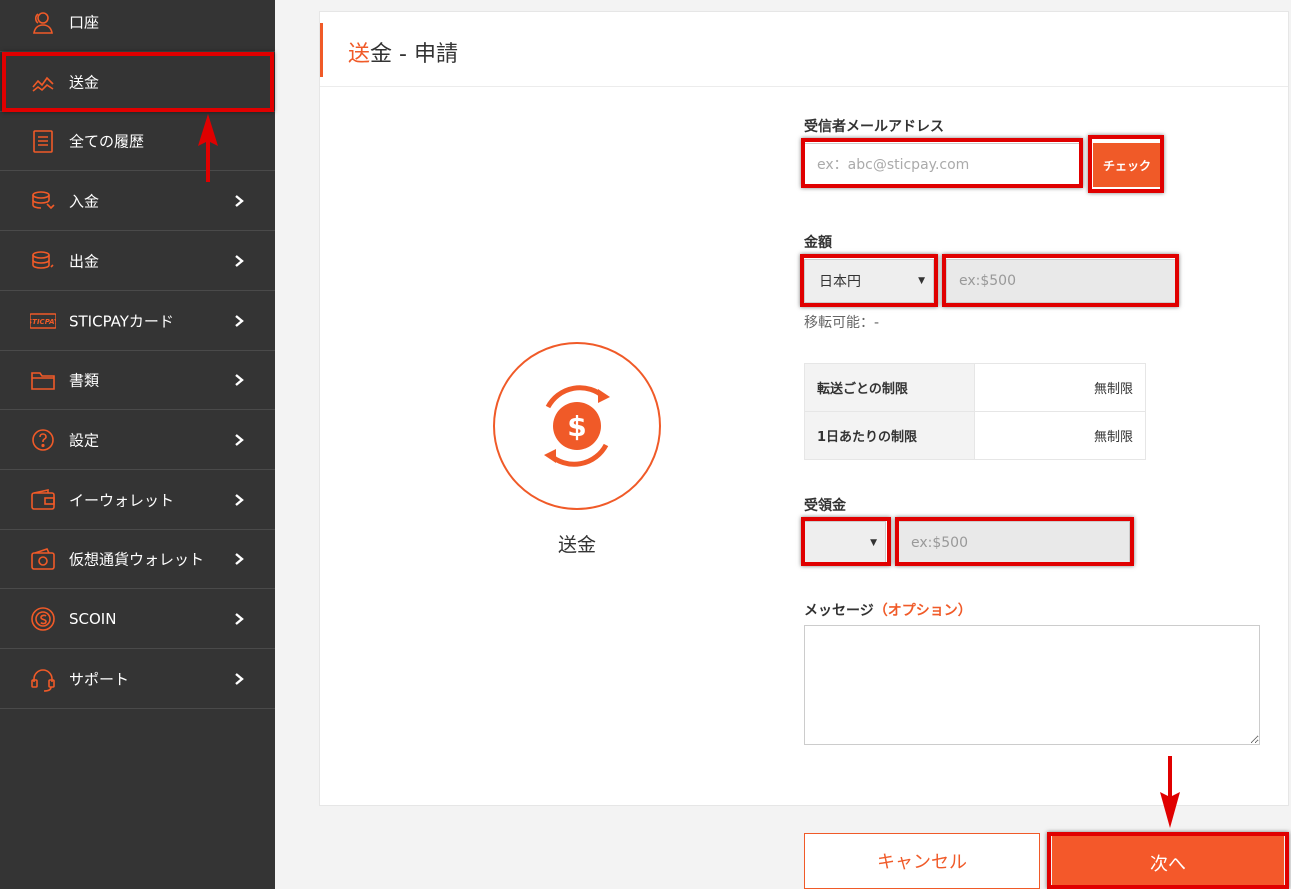  I want to click on sidebar-item-label: イーウォレット, so click(122, 500).